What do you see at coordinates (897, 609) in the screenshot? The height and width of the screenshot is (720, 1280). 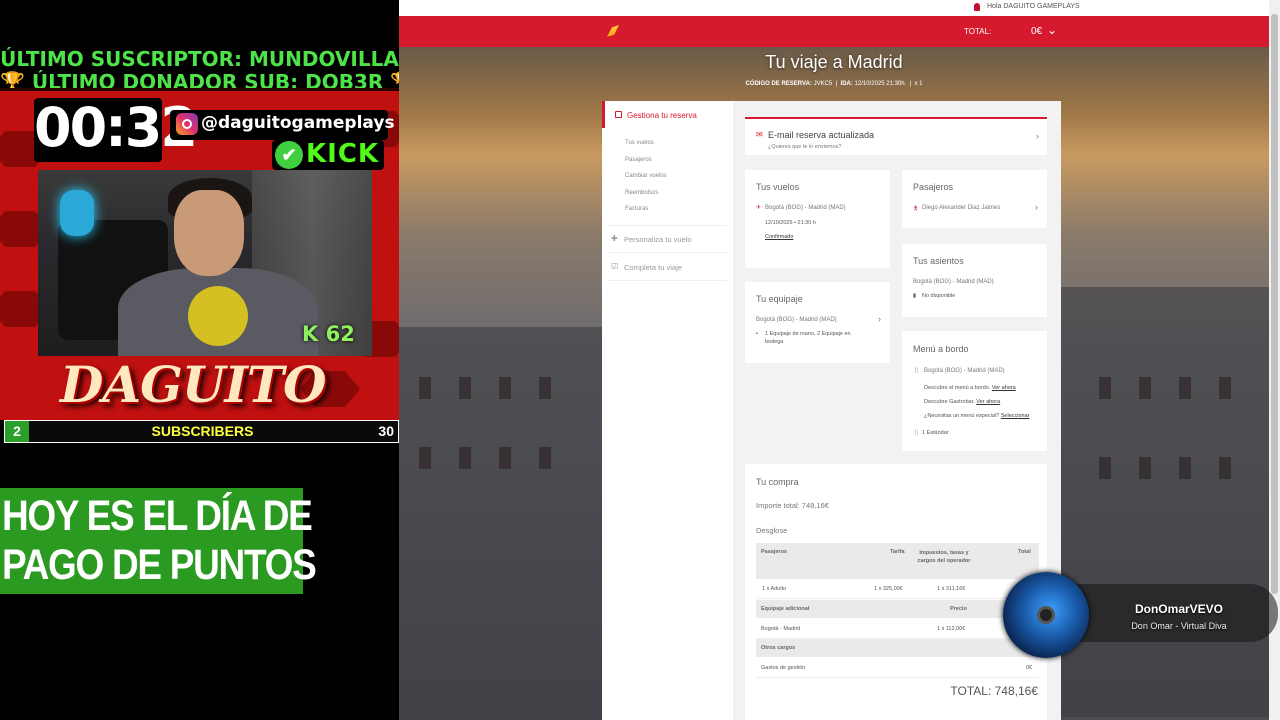 I see `baggage-table-header: Equipaje adicional Precio` at bounding box center [897, 609].